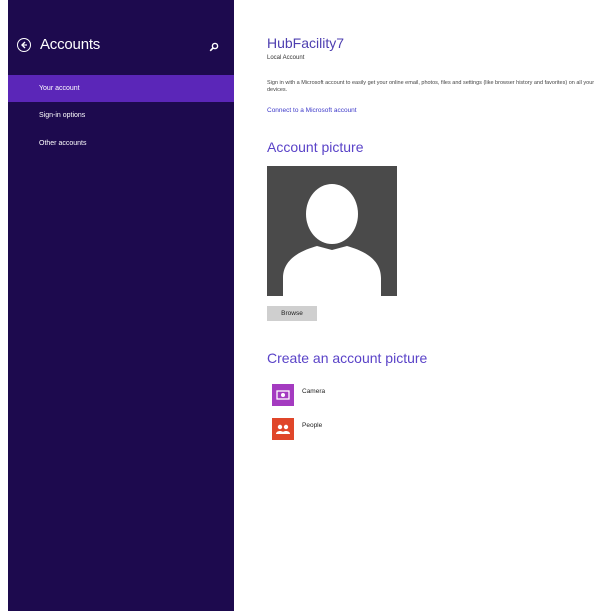  Describe the element at coordinates (59, 88) in the screenshot. I see `sidebar-item-label: Your account` at that location.